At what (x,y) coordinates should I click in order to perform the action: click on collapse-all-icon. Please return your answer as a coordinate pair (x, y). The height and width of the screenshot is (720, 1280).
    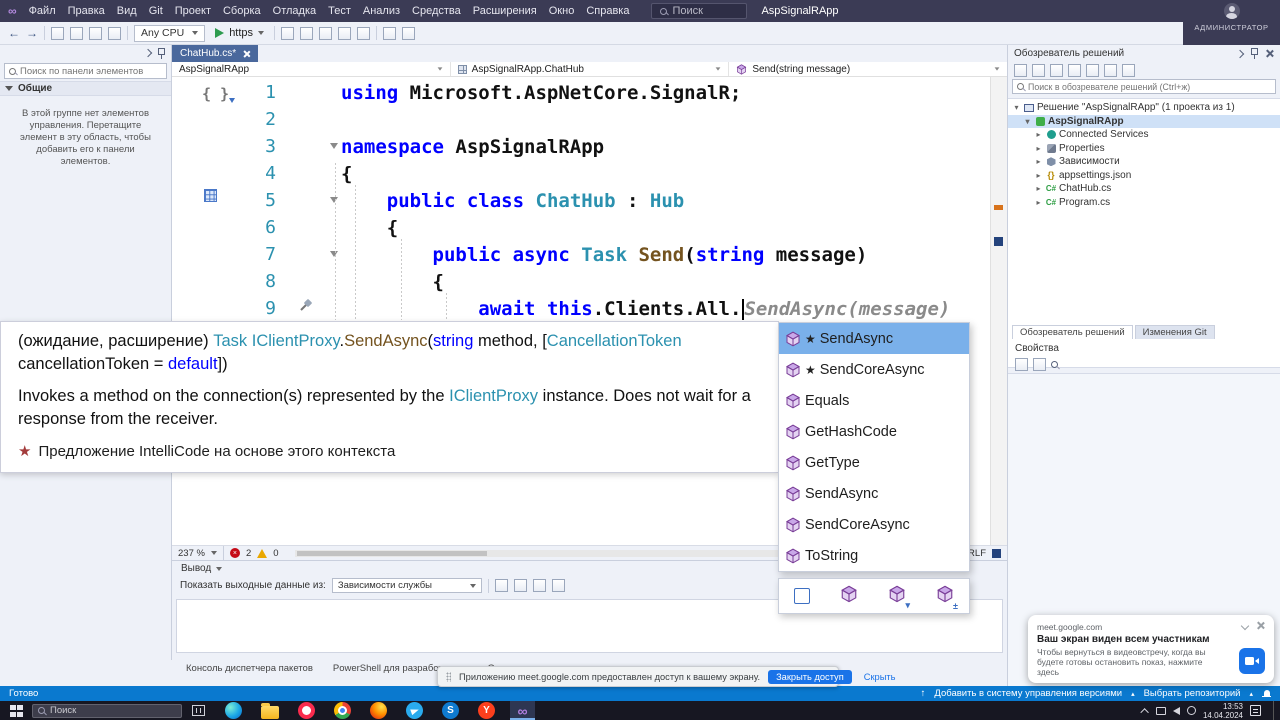
    Looking at the image, I should click on (1092, 70).